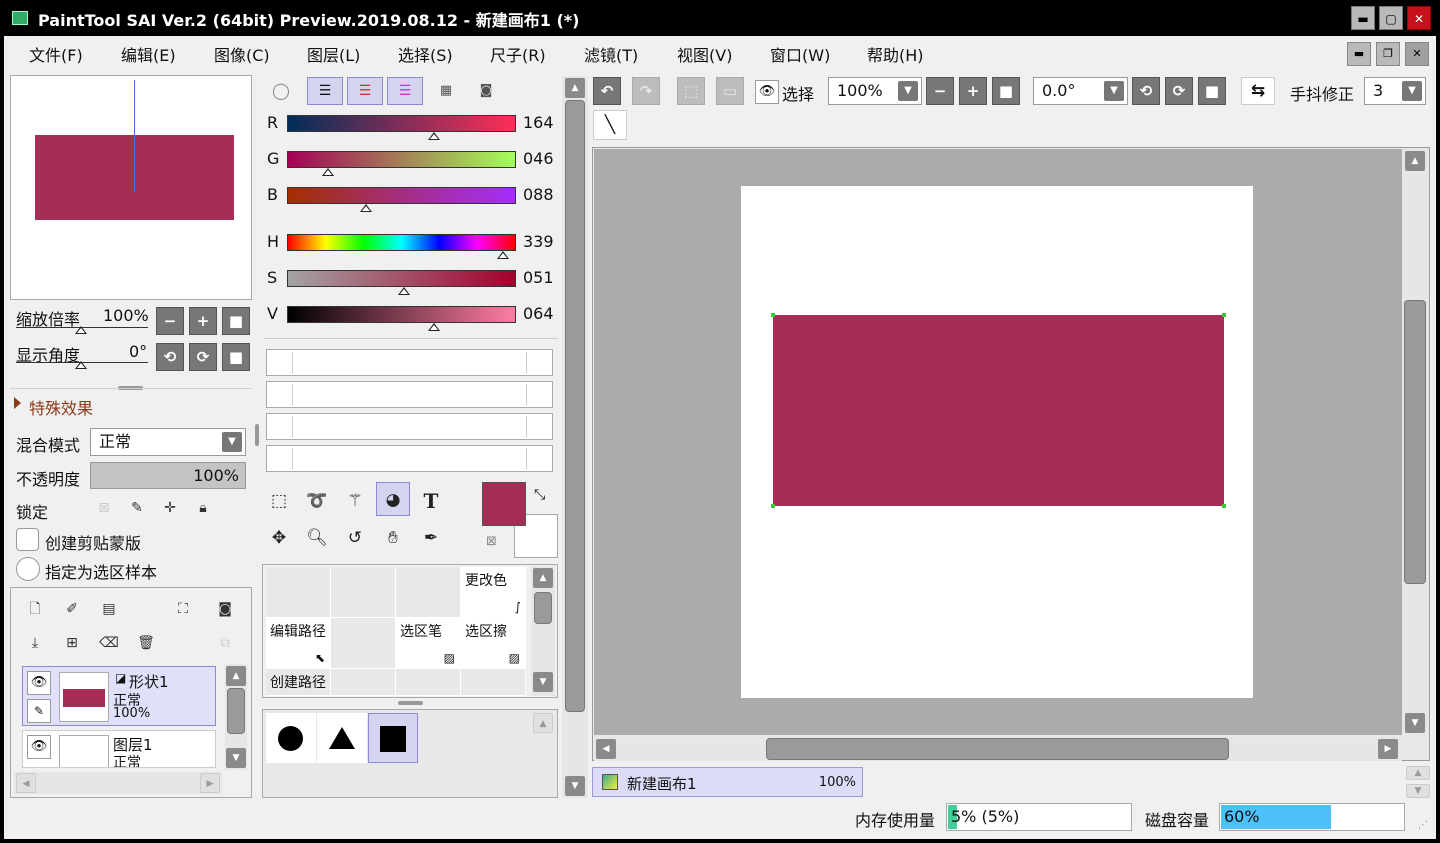 The image size is (1440, 843). Describe the element at coordinates (1359, 54) in the screenshot. I see `mdi-minimize-button: ▬` at that location.